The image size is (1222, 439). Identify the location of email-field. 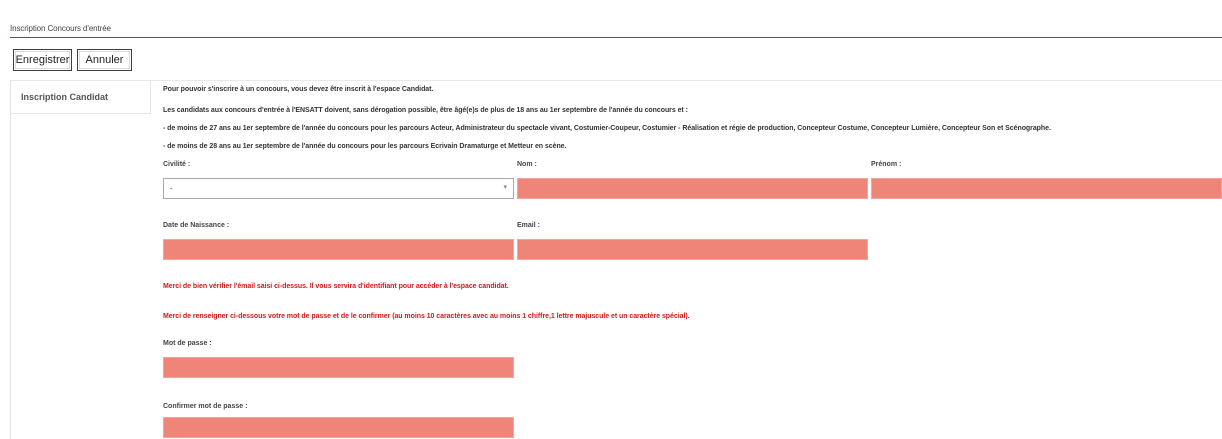
(692, 249).